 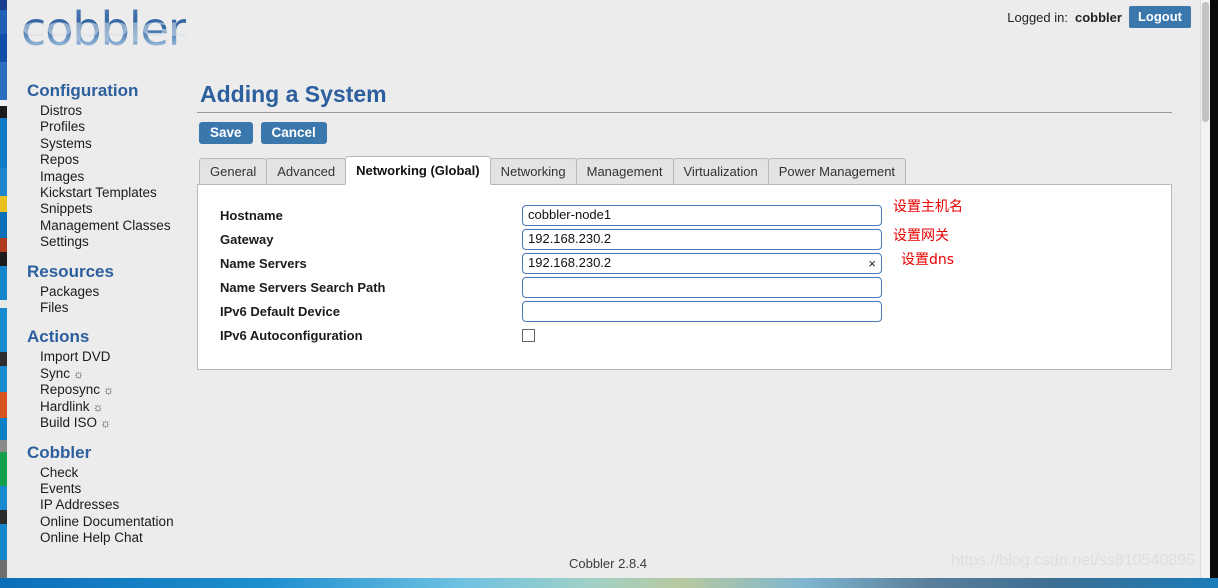 I want to click on sidebar-item-label: Hardlink, so click(x=65, y=406).